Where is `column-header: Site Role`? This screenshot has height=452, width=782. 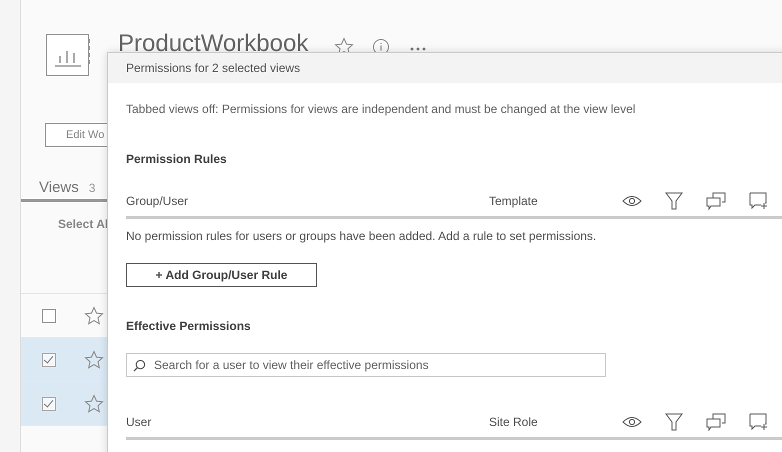
column-header: Site Role is located at coordinates (514, 422).